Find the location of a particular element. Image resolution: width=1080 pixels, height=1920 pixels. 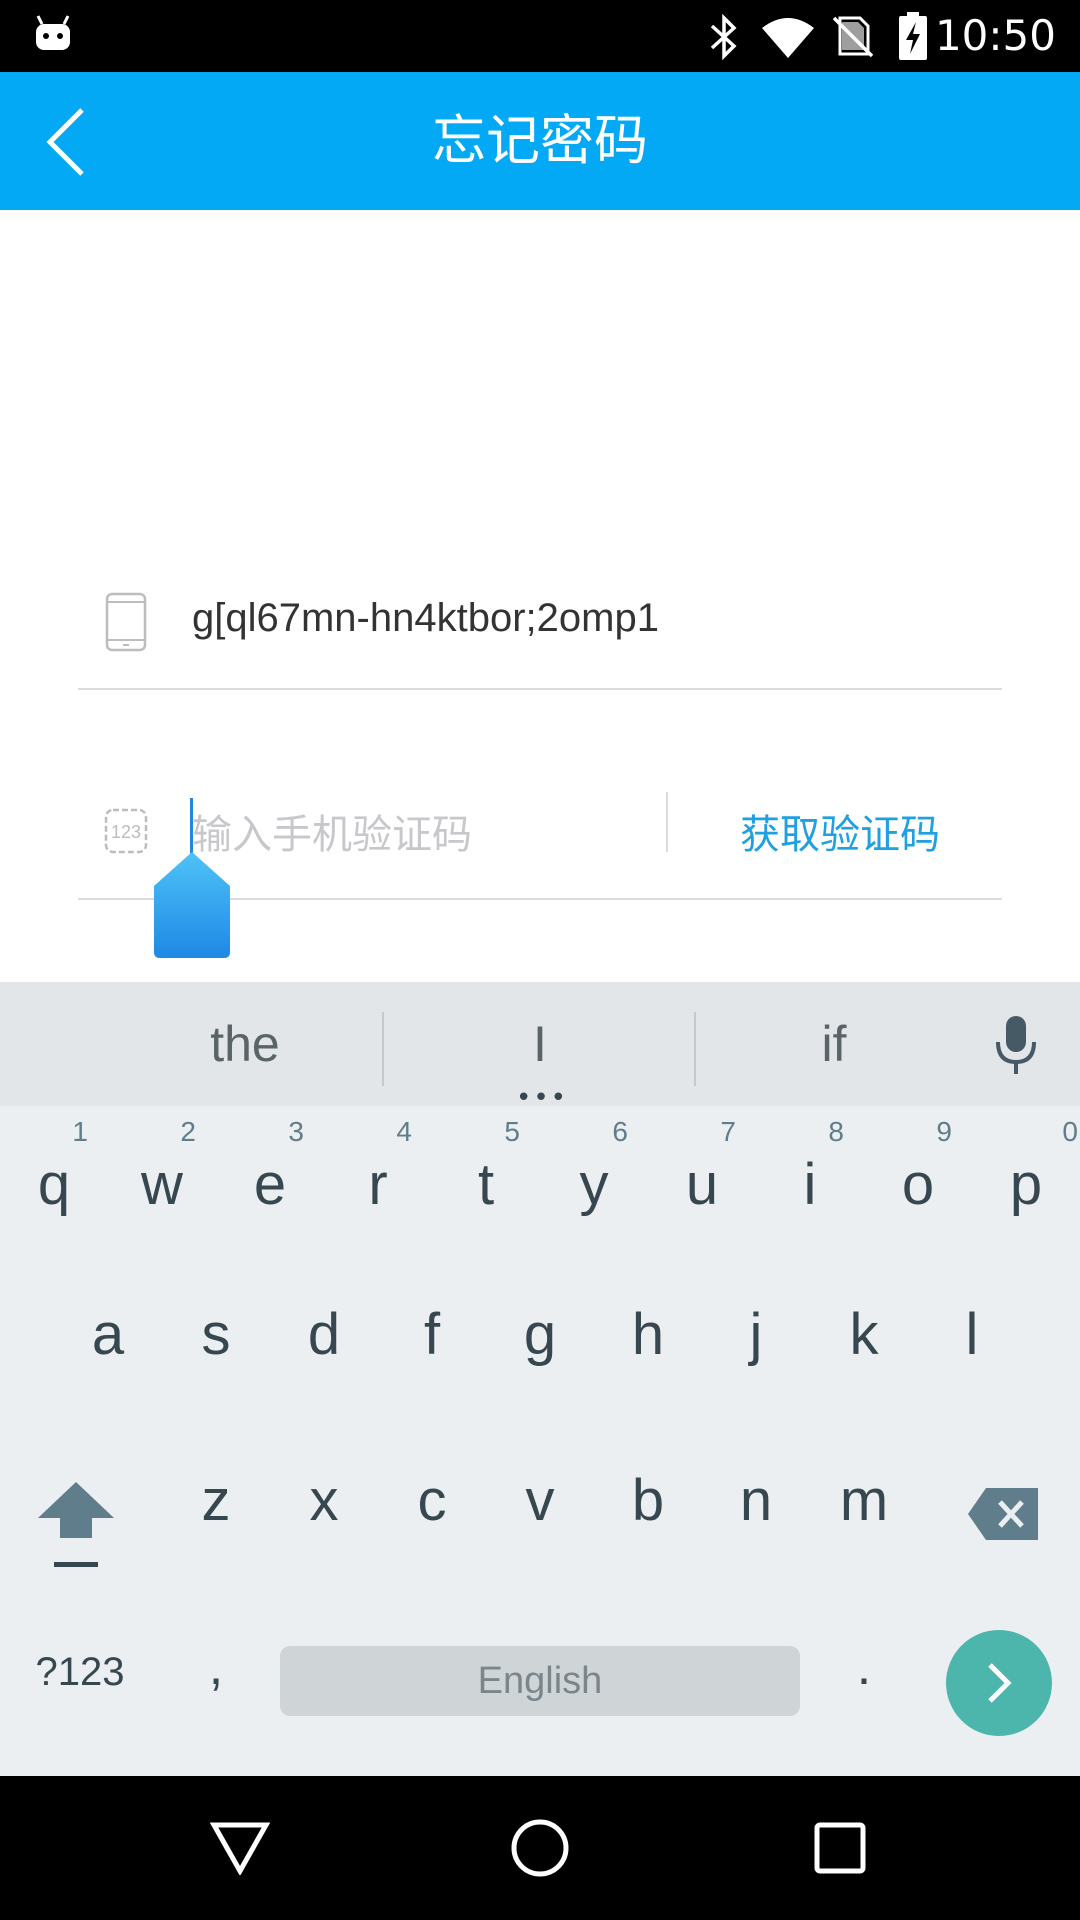

key-o: 9o is located at coordinates (918, 1171).